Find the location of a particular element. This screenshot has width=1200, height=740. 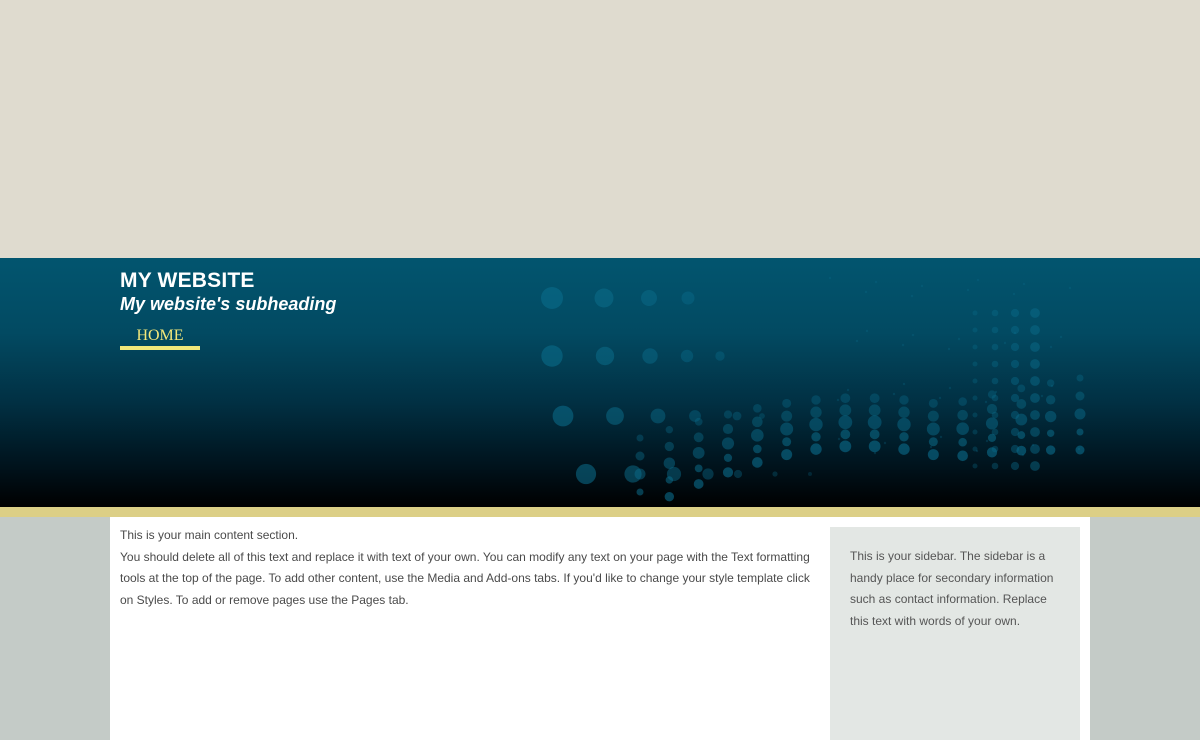

site-subheading: My website's subheading is located at coordinates (228, 304).